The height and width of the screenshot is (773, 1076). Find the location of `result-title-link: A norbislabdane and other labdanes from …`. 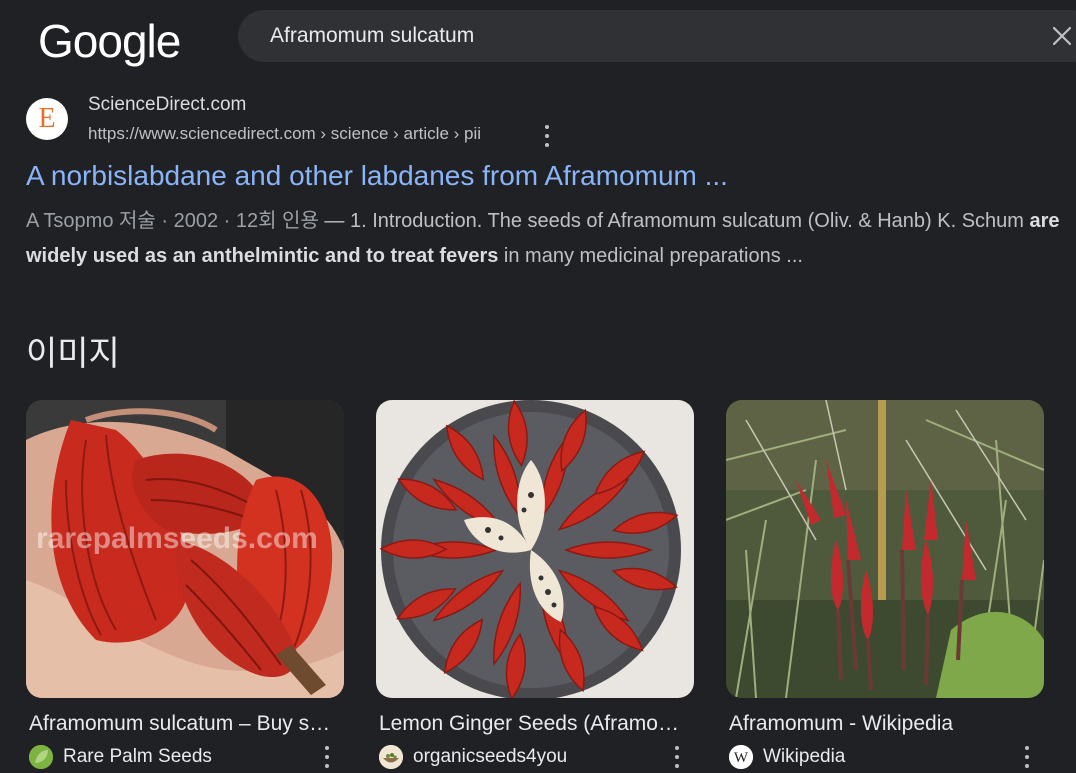

result-title-link: A norbislabdane and other labdanes from … is located at coordinates (377, 176).